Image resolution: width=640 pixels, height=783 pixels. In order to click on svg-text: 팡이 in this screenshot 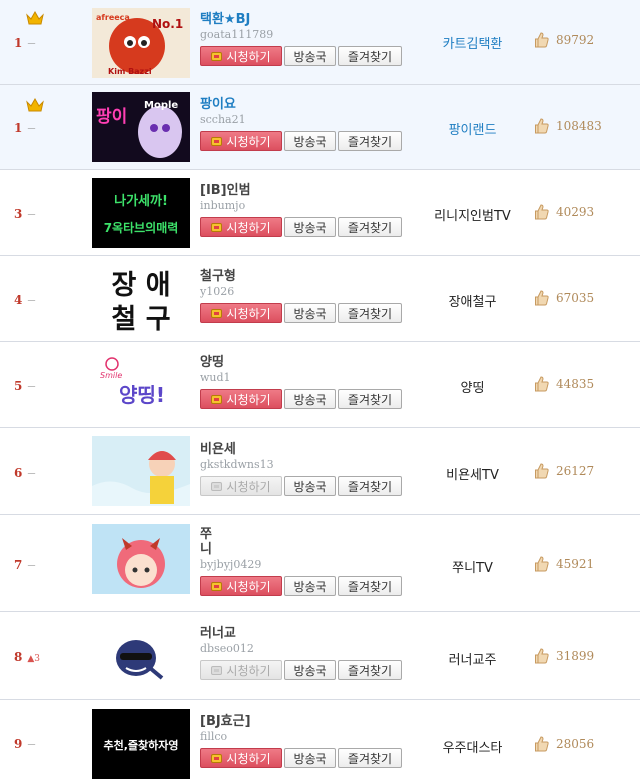, I will do `click(111, 117)`.